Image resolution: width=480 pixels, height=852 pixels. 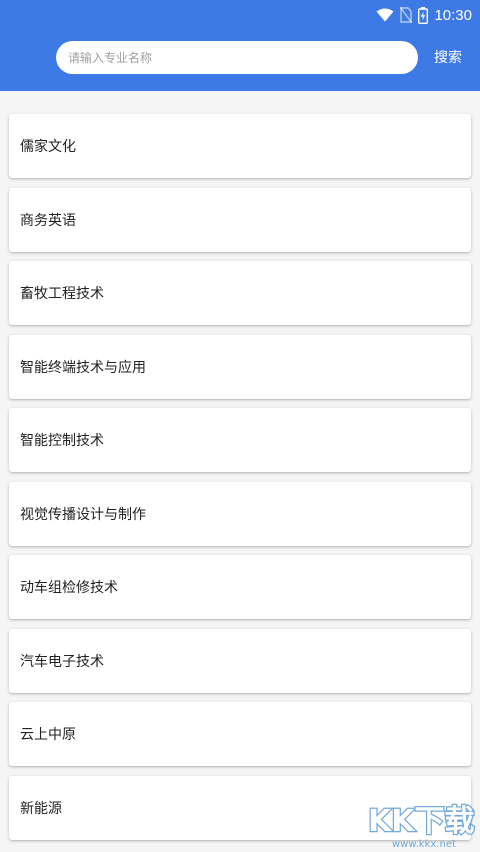 I want to click on wifi-icon, so click(x=385, y=15).